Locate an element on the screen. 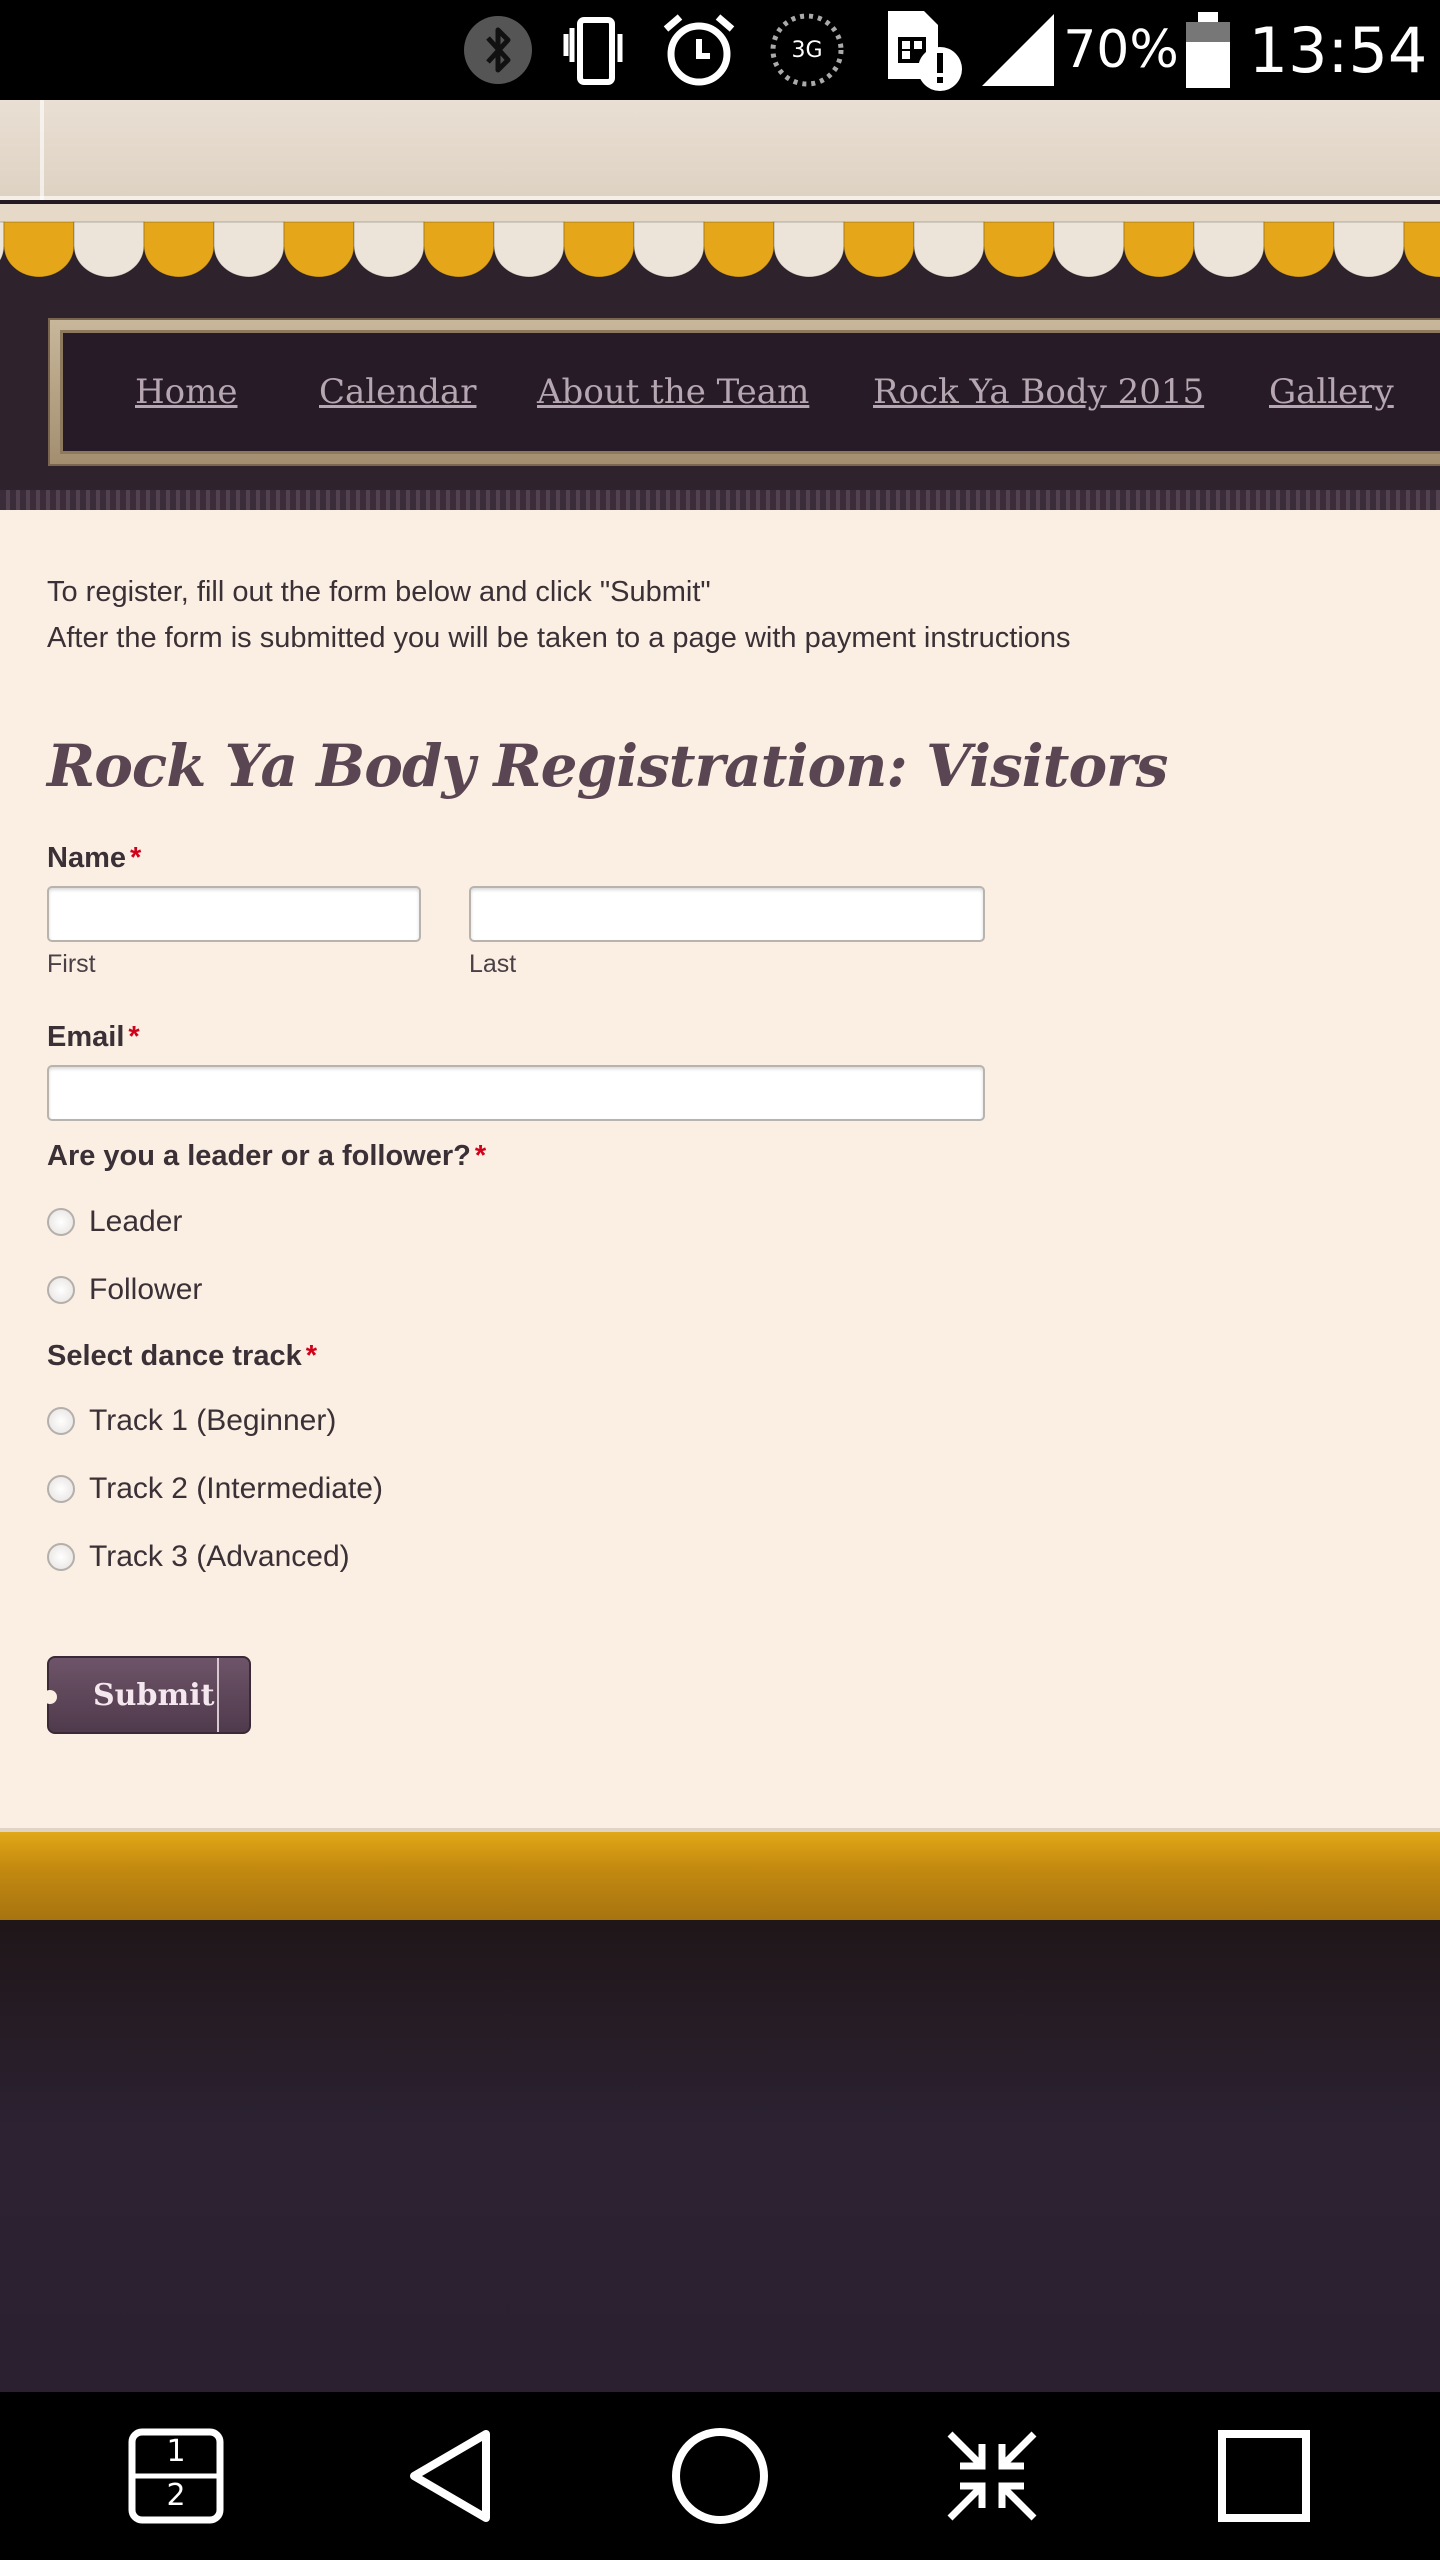  track-option-label: Track 3 (Advanced) is located at coordinates (219, 1556).